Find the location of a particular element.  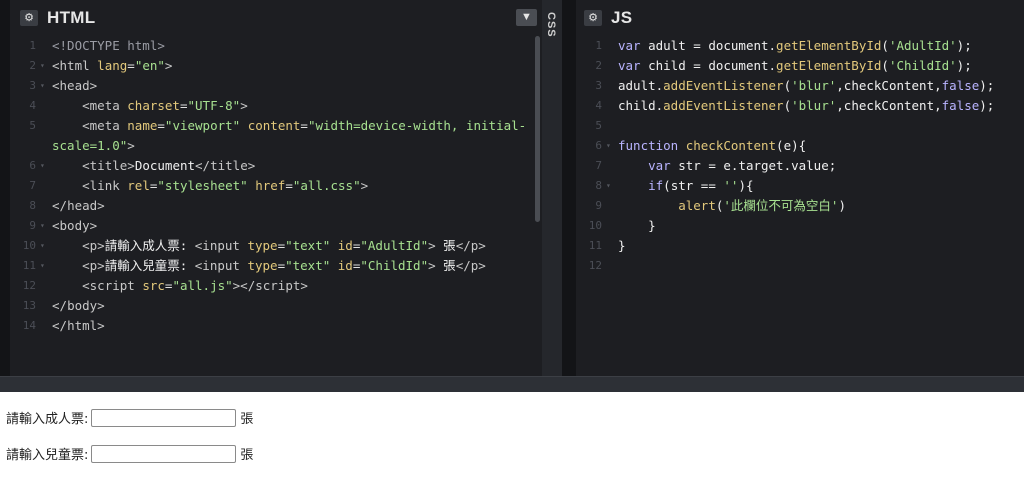

code-token: = is located at coordinates (183, 105).